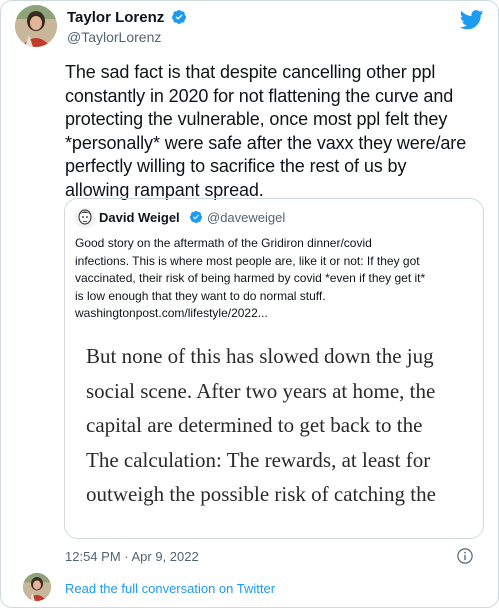 This screenshot has height=608, width=499. I want to click on author-handle: @TaylorLorenz, so click(114, 37).